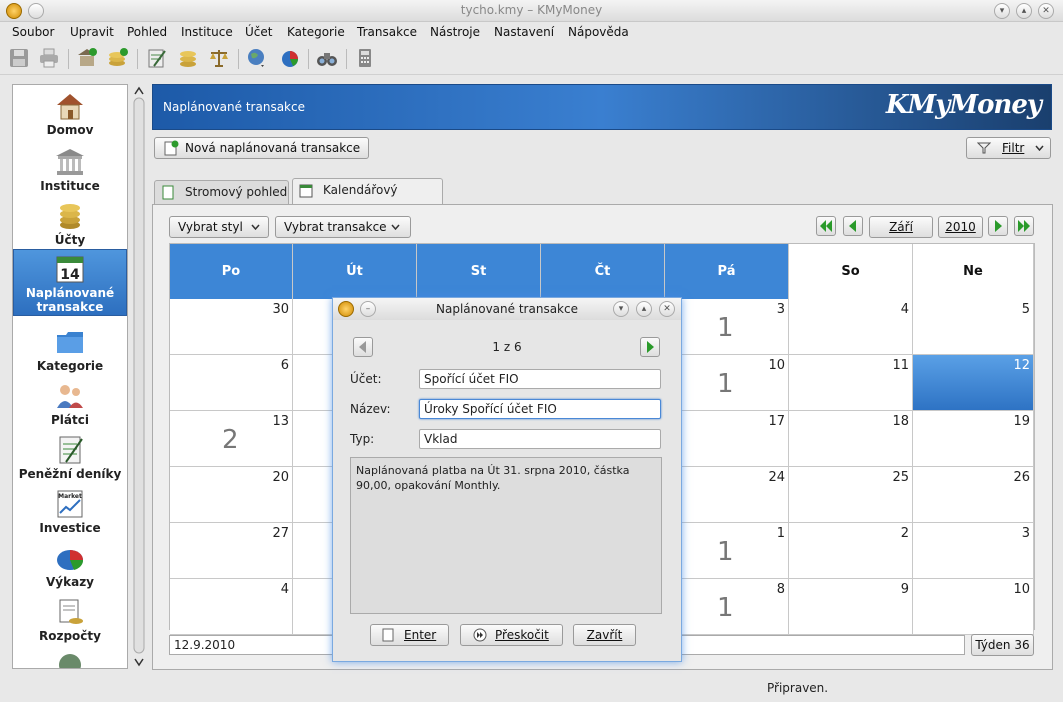 This screenshot has width=1063, height=702. Describe the element at coordinates (70, 186) in the screenshot. I see `sidebar-item-label: Instituce` at that location.